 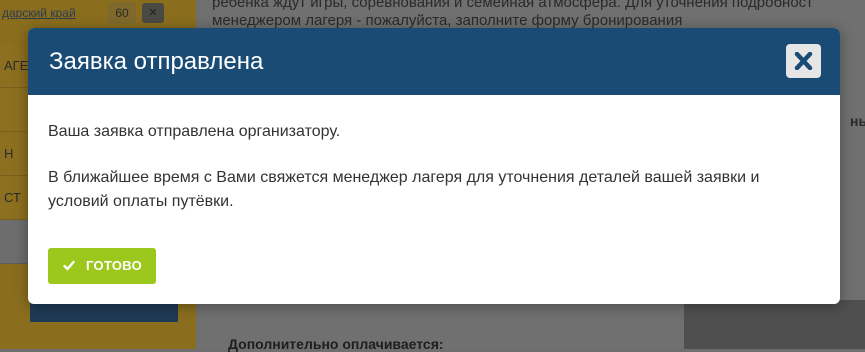 What do you see at coordinates (114, 265) in the screenshot?
I see `done-button-label: ГОТОВО` at bounding box center [114, 265].